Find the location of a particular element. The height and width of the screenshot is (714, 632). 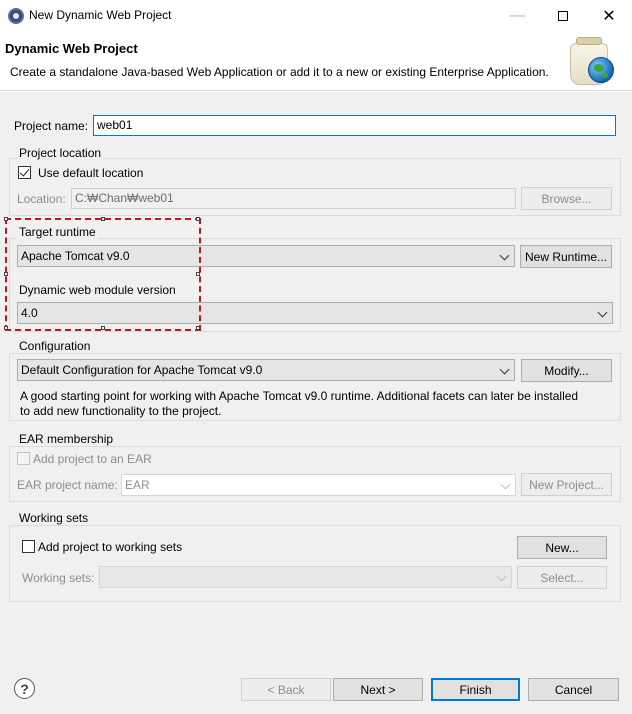

close-button: ✕ is located at coordinates (609, 15).